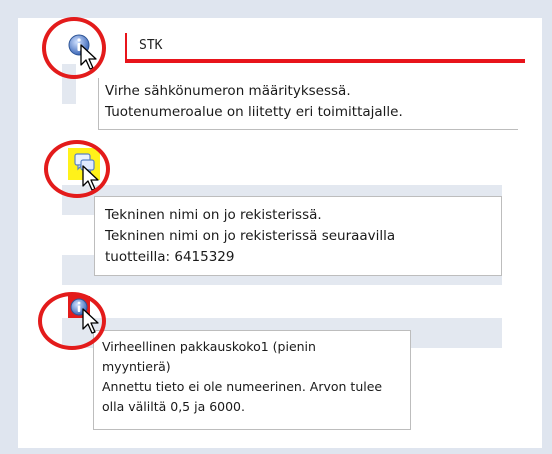 The height and width of the screenshot is (454, 552). What do you see at coordinates (209, 346) in the screenshot?
I see `tooltip-line: Virheellinen pakkauskoko1 (pienin` at bounding box center [209, 346].